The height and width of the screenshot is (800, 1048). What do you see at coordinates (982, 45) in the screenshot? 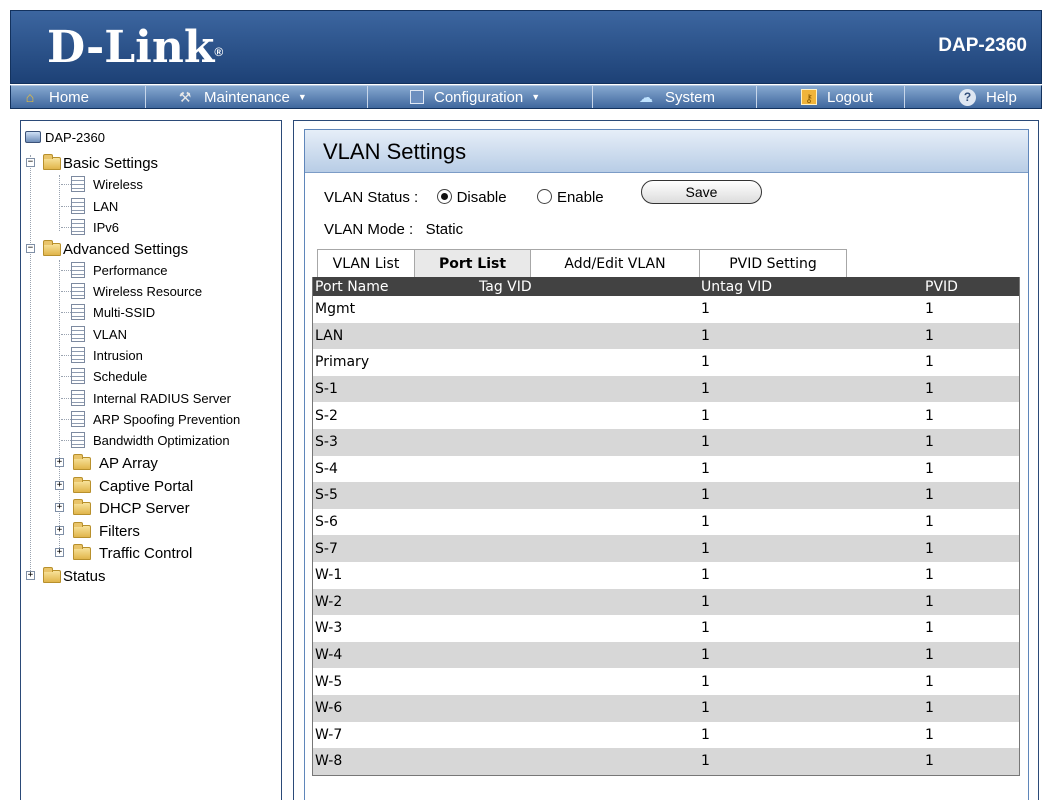
I see `model-name: DAP-2360` at bounding box center [982, 45].